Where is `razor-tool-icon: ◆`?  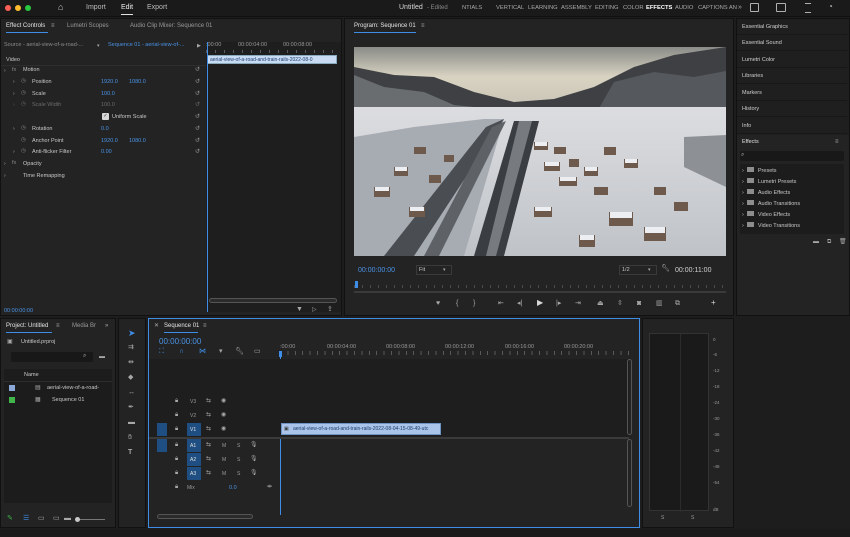 razor-tool-icon: ◆ is located at coordinates (130, 378).